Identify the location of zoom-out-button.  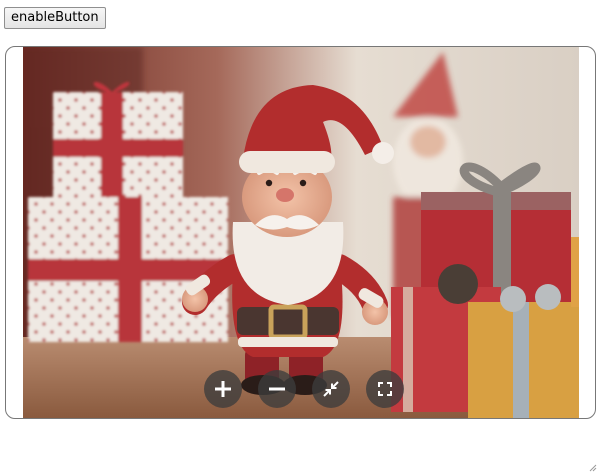
(277, 389).